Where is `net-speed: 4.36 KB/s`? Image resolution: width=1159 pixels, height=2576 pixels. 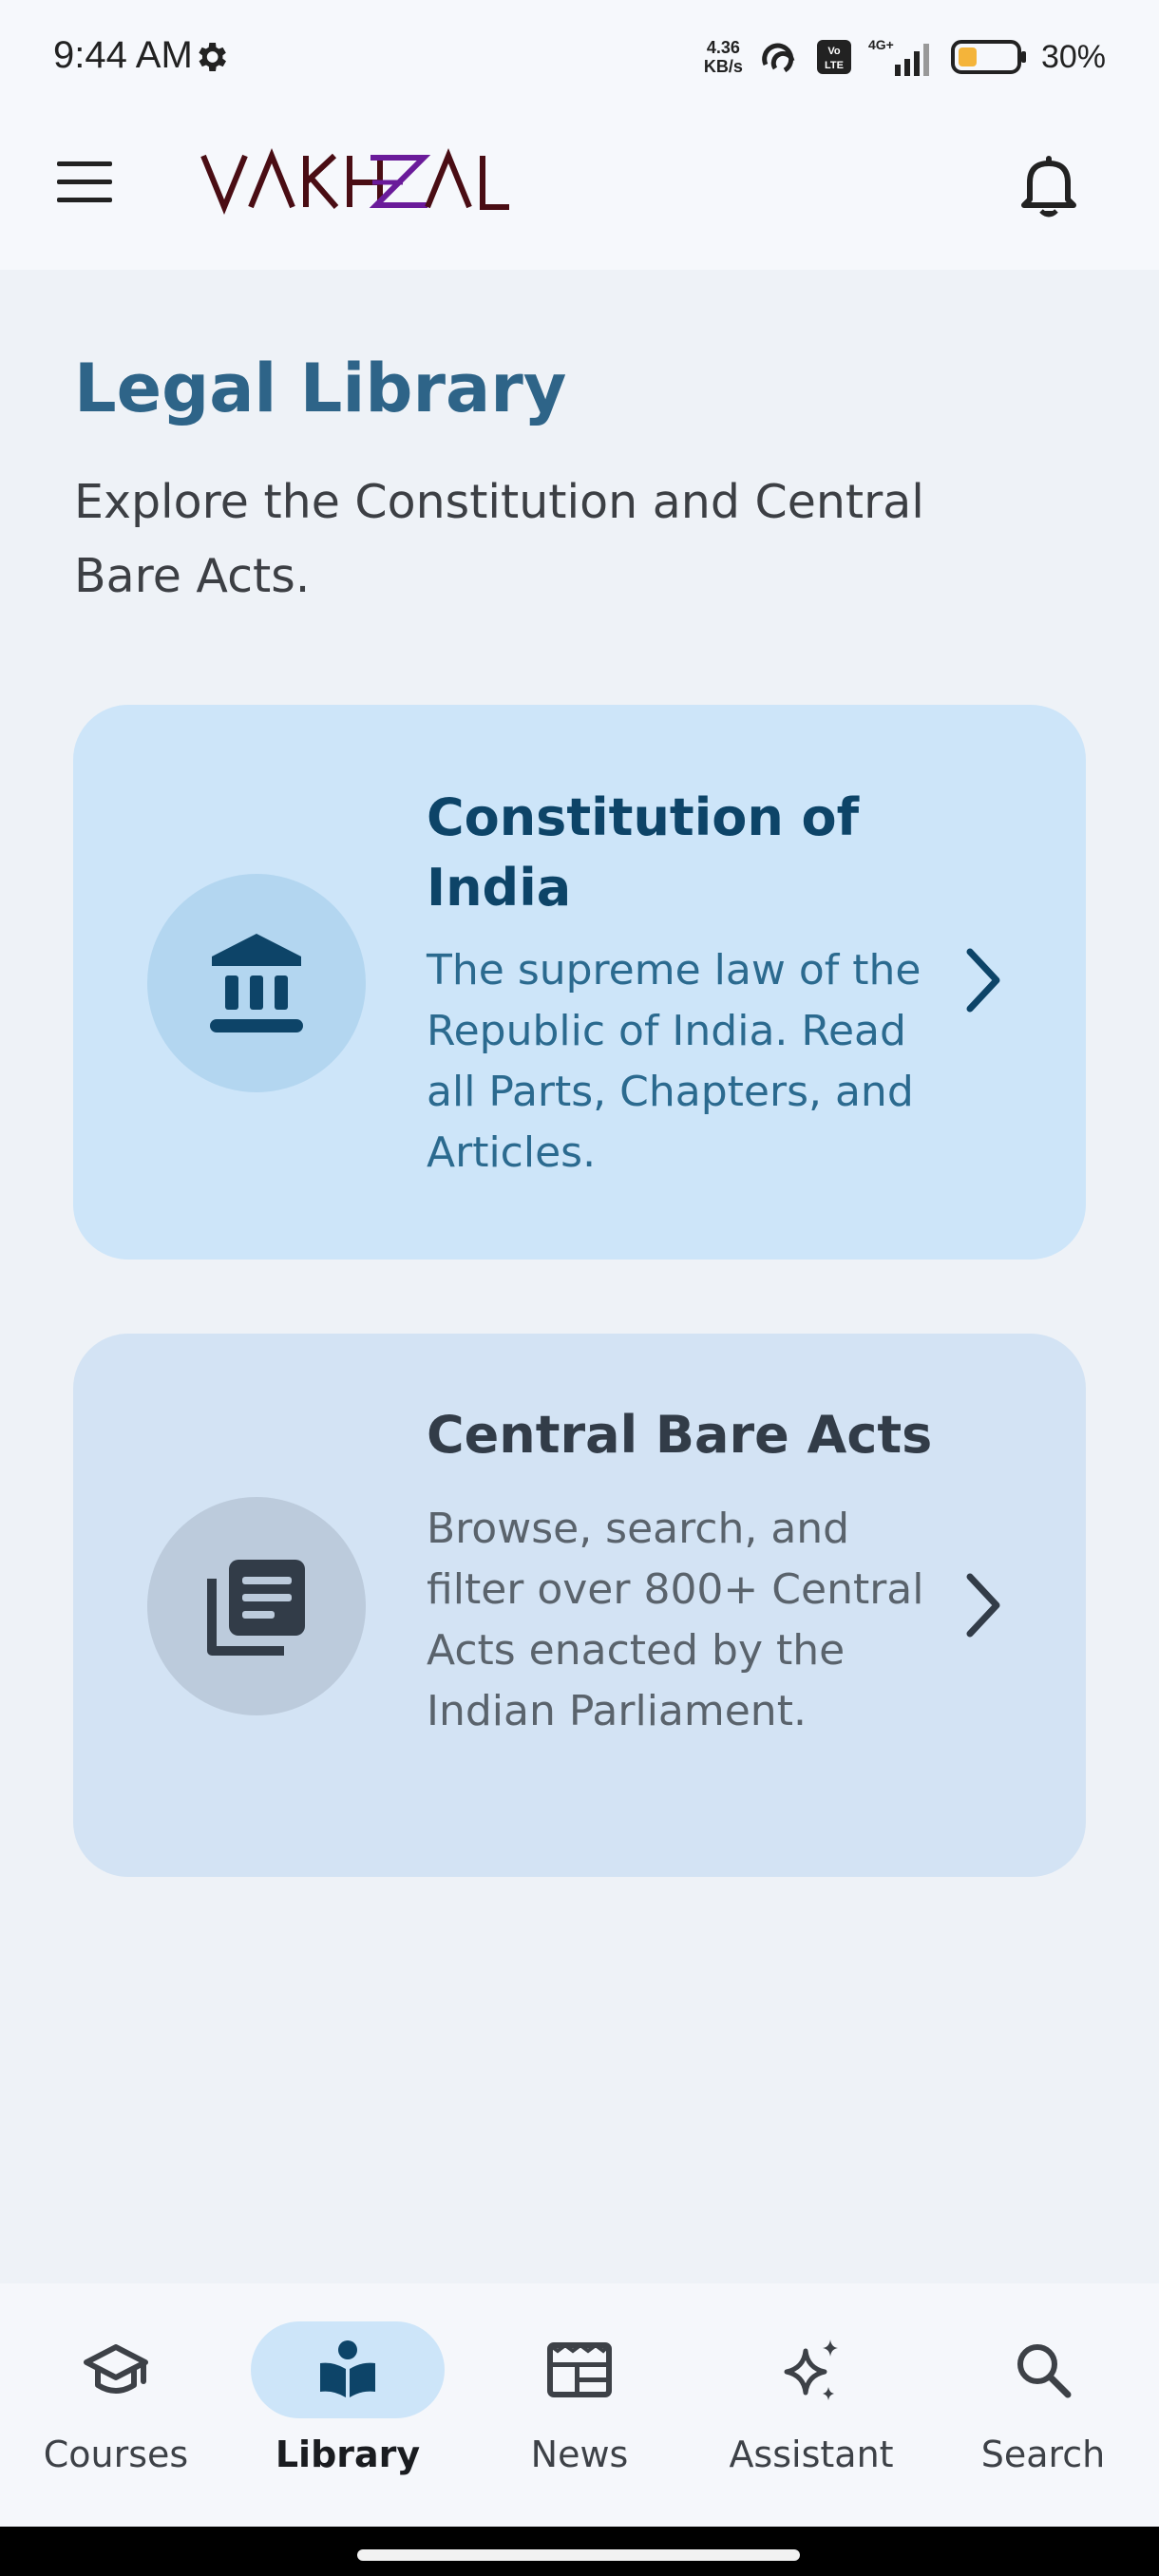 net-speed: 4.36 KB/s is located at coordinates (723, 57).